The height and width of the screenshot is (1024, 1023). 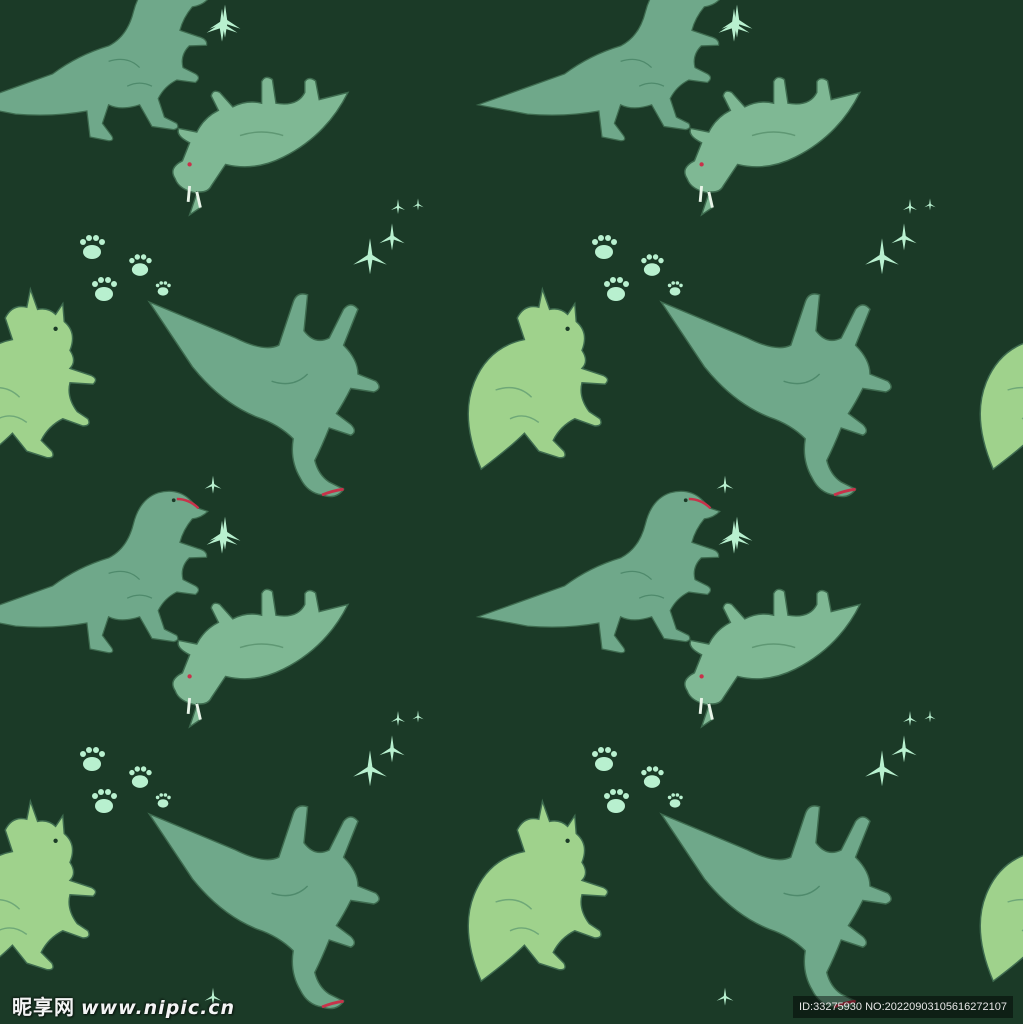 What do you see at coordinates (158, 1008) in the screenshot?
I see `watermark-url: www.nipic.cn` at bounding box center [158, 1008].